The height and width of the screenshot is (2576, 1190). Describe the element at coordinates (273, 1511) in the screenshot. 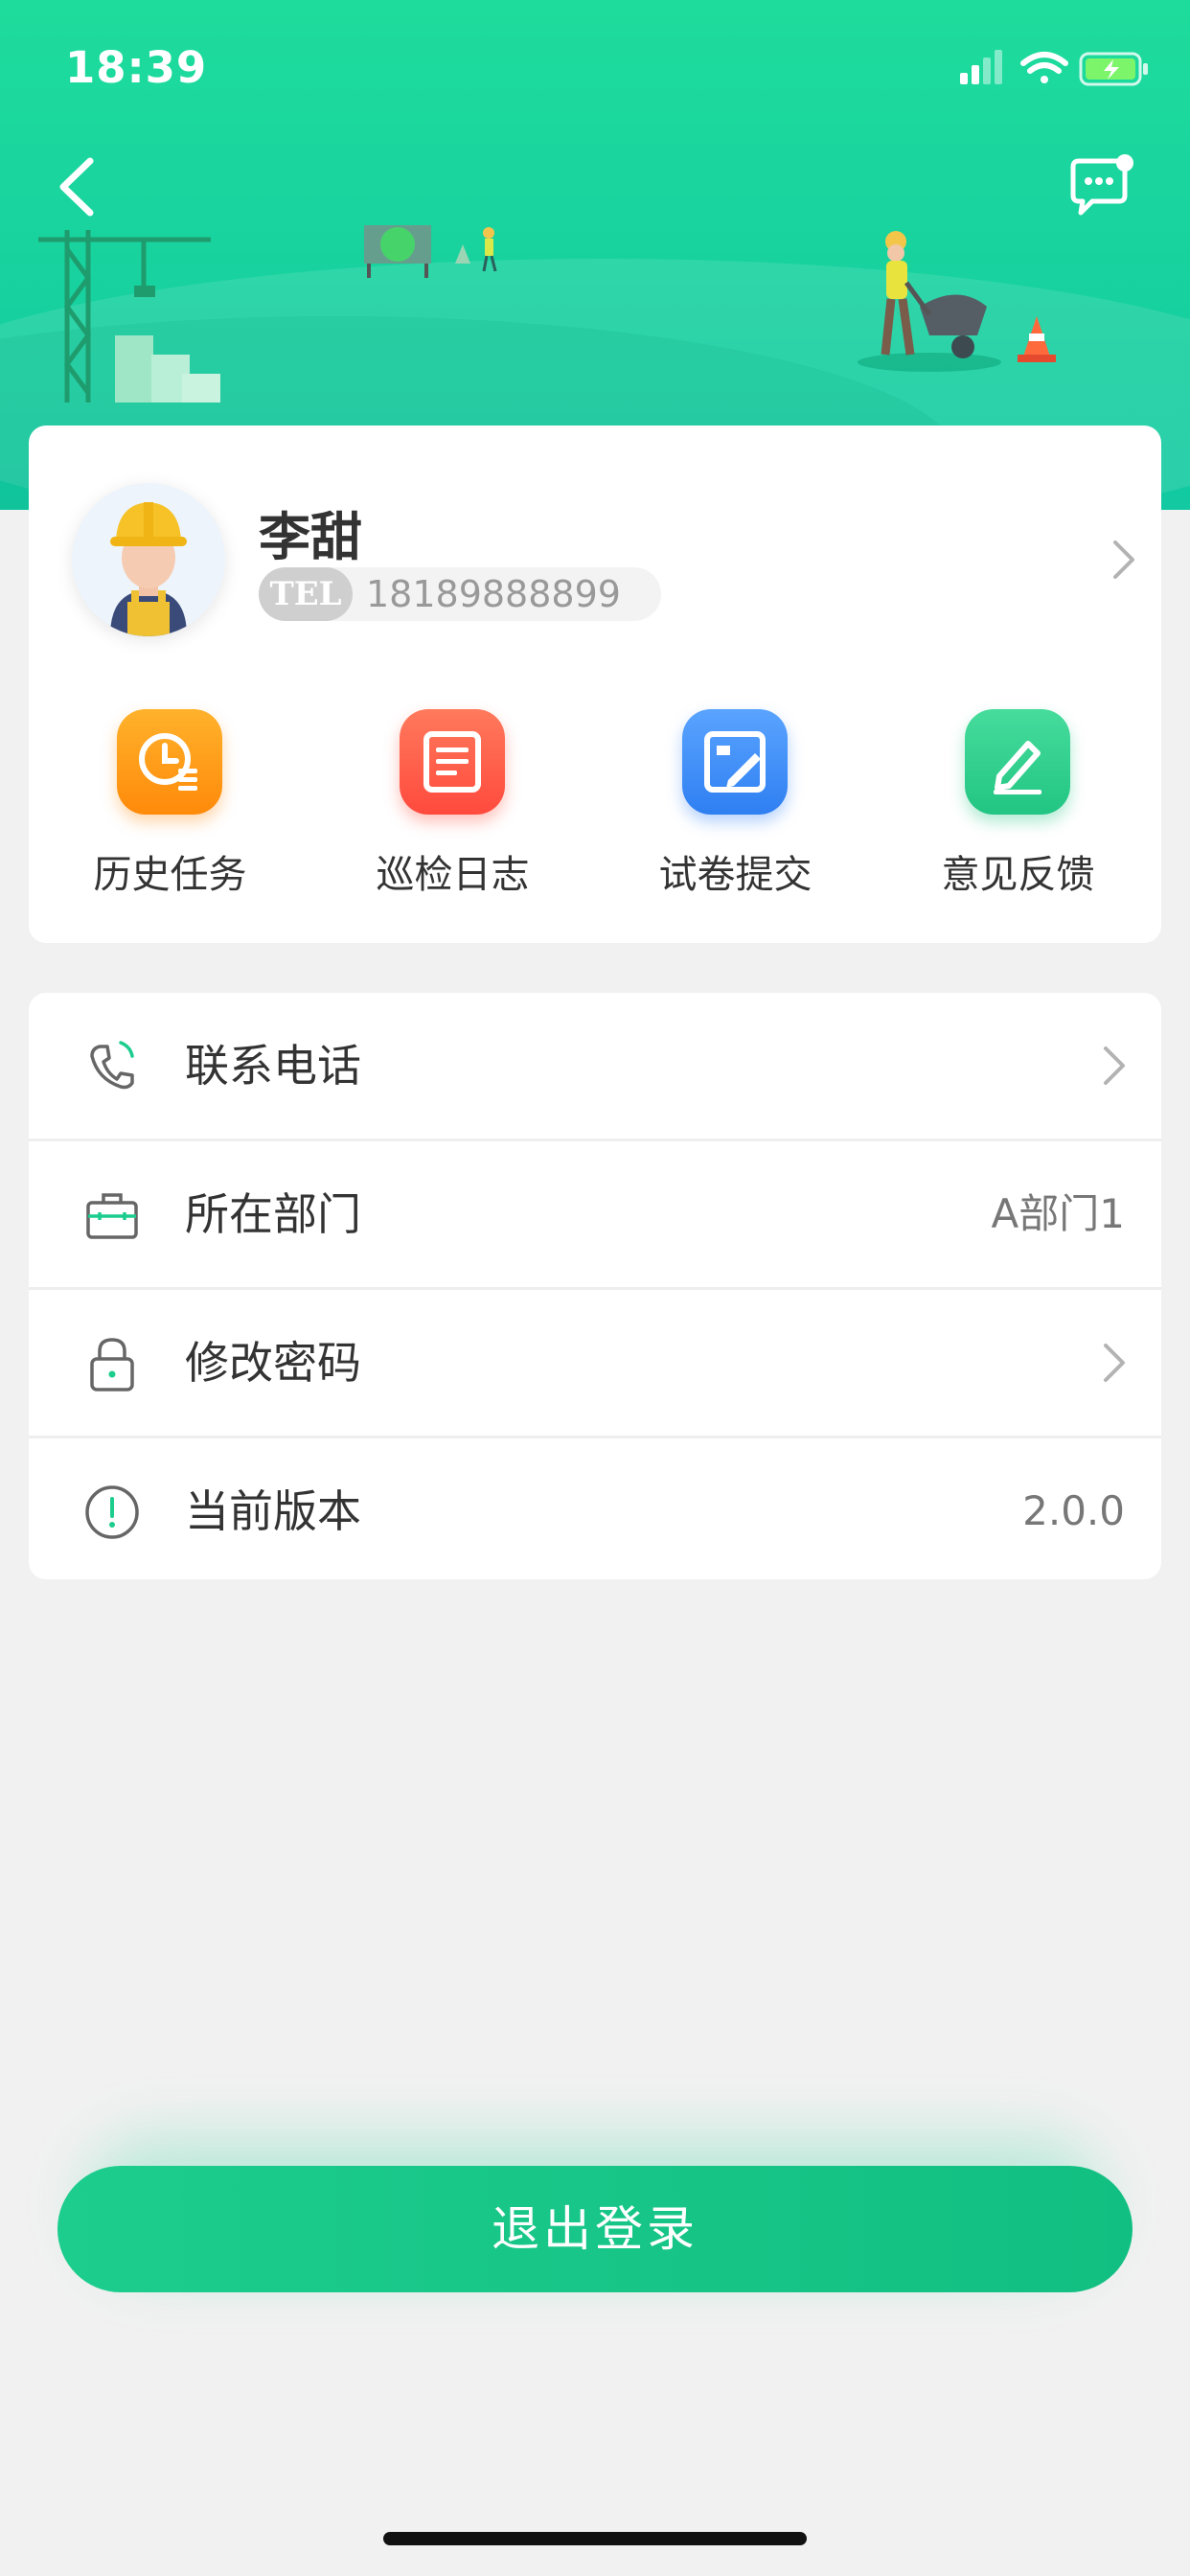

I see `menu-item-label: 当前版本` at that location.